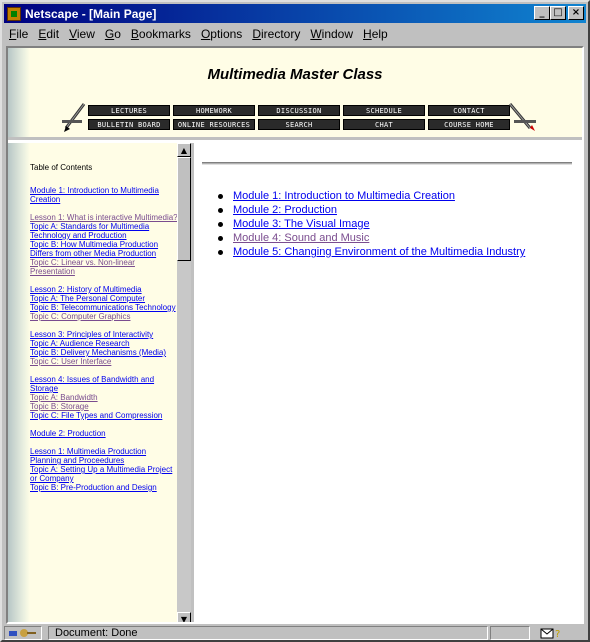 This screenshot has width=590, height=642. Describe the element at coordinates (542, 13) in the screenshot. I see `minimize-icon: _` at that location.